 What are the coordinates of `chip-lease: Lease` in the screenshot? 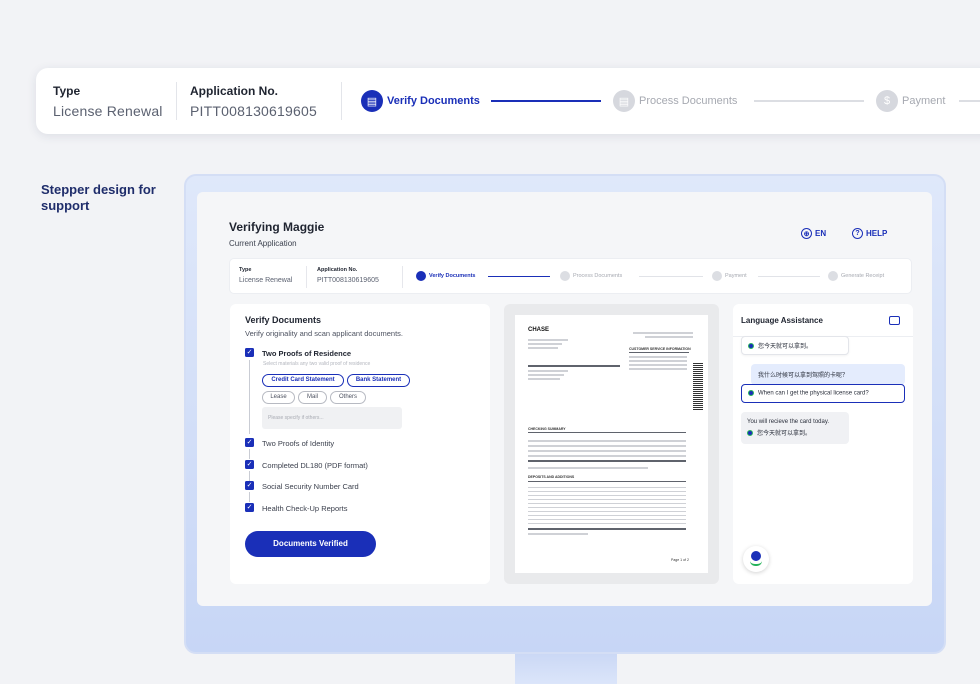 It's located at (278, 397).